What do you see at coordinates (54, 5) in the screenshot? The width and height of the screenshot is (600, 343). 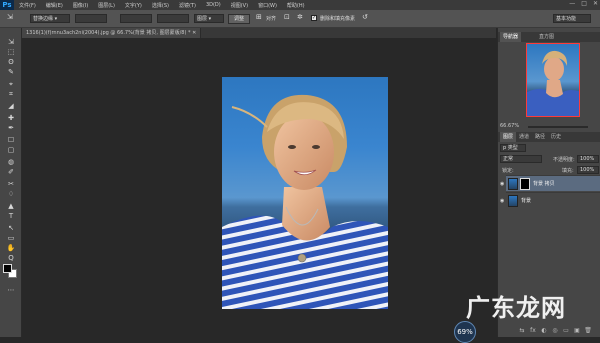 I see `menu-edit: 编辑(E)` at bounding box center [54, 5].